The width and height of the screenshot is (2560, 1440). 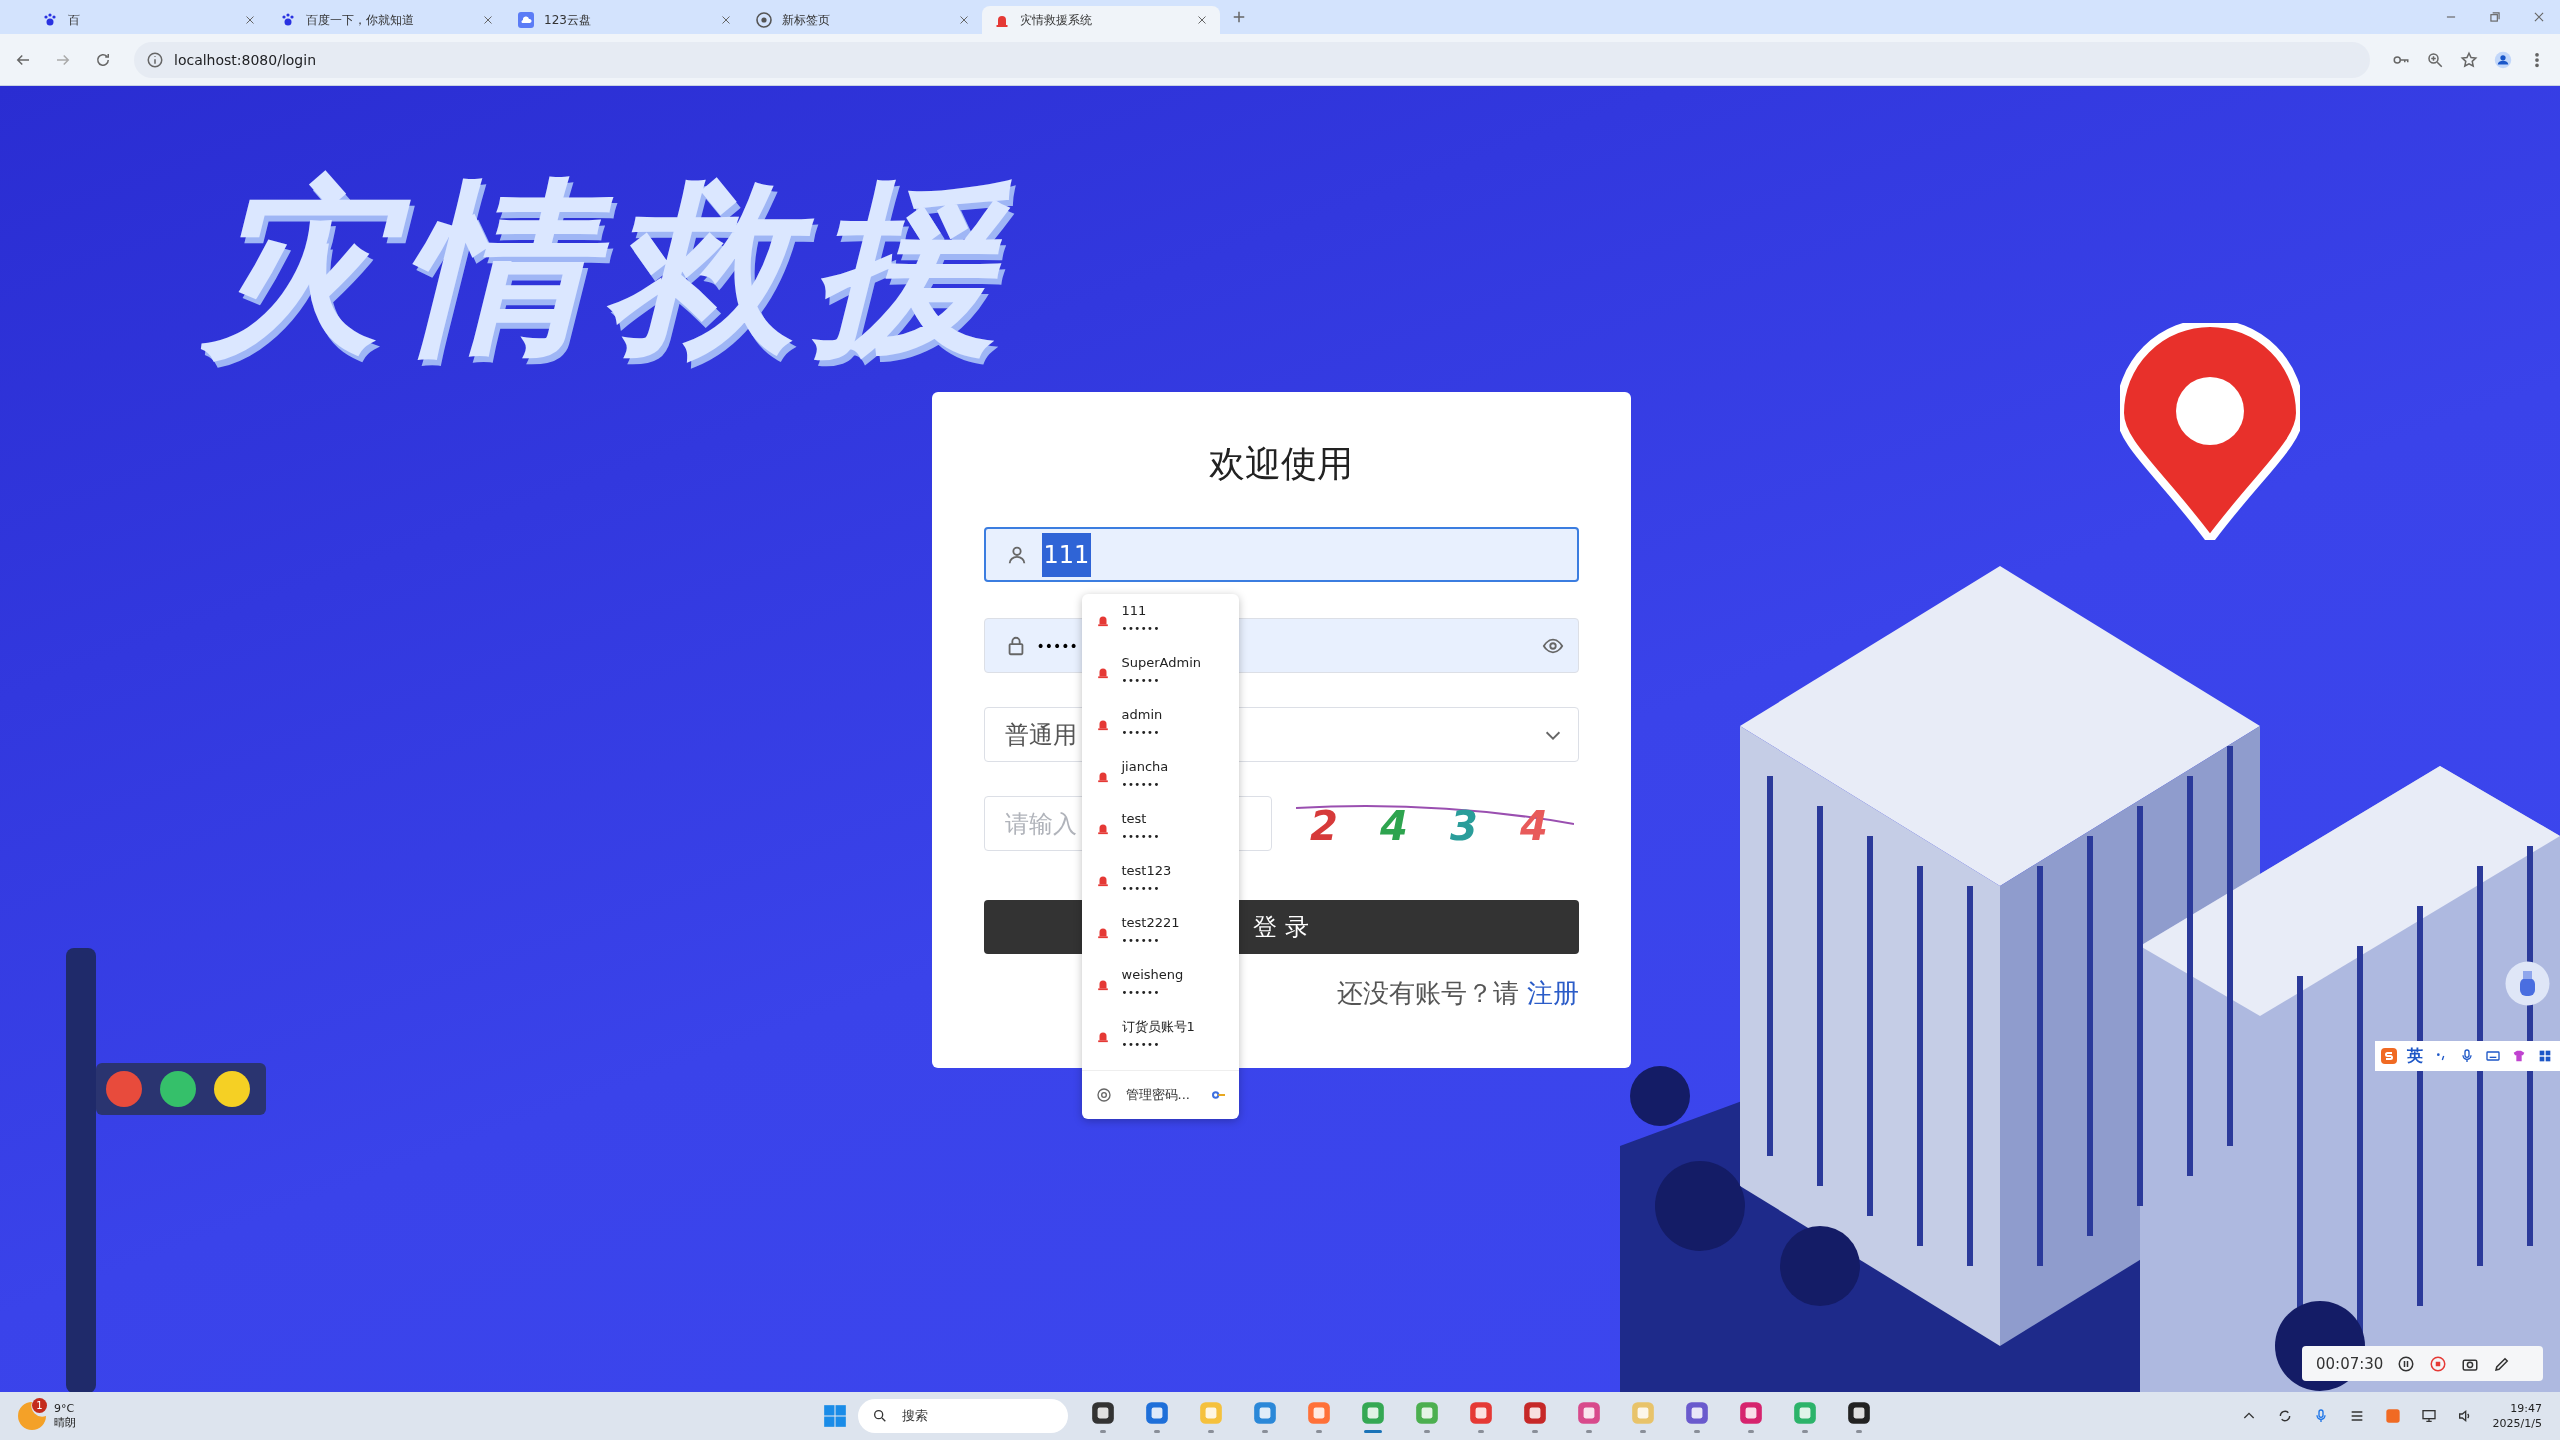 I want to click on register-prompt: 还没有账号？请, so click(x=1427, y=993).